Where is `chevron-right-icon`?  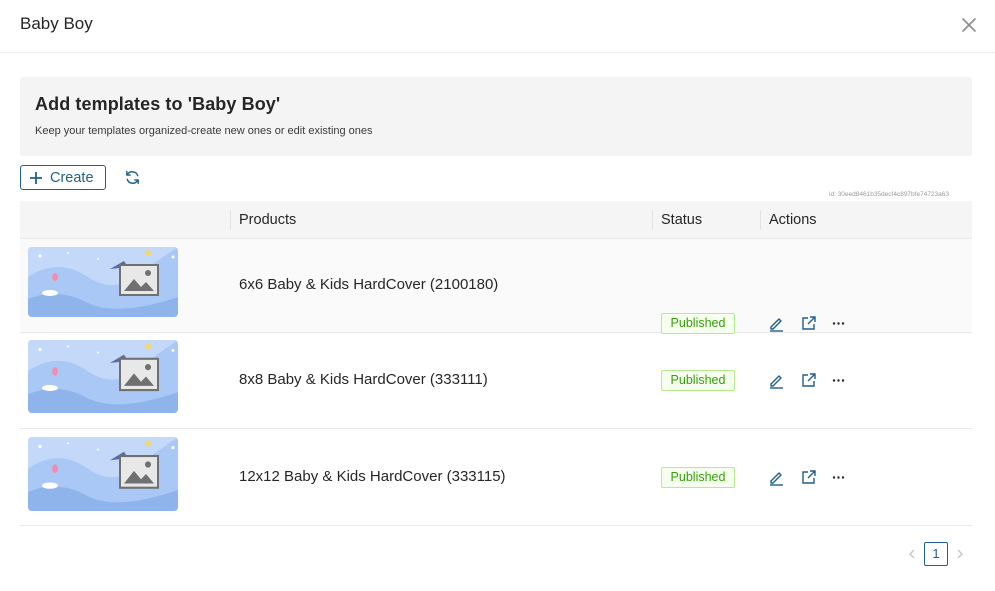 chevron-right-icon is located at coordinates (960, 554).